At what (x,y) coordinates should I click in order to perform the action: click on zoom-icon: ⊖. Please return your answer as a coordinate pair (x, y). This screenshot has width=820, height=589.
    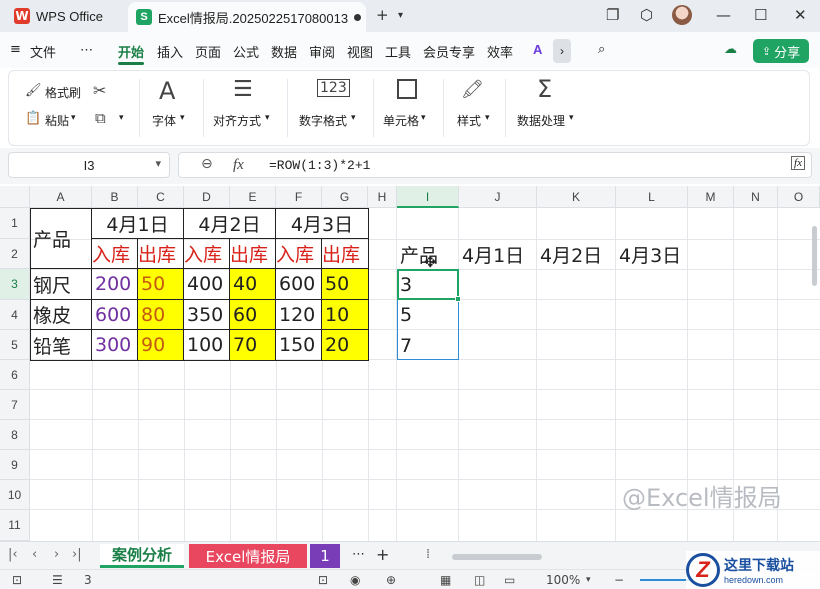
    Looking at the image, I should click on (207, 164).